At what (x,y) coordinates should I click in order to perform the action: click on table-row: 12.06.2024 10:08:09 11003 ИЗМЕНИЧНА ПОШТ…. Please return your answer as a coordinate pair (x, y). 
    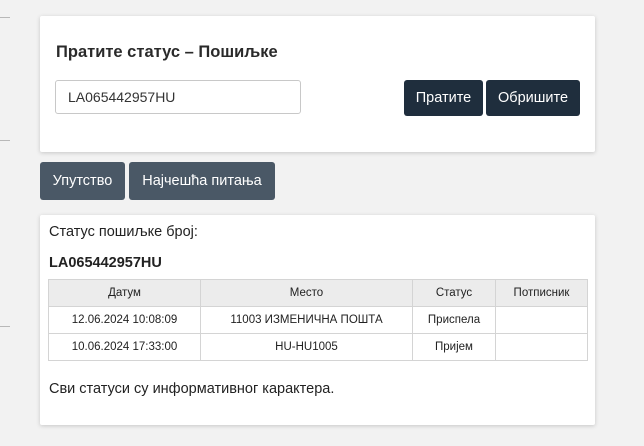
    Looking at the image, I should click on (318, 320).